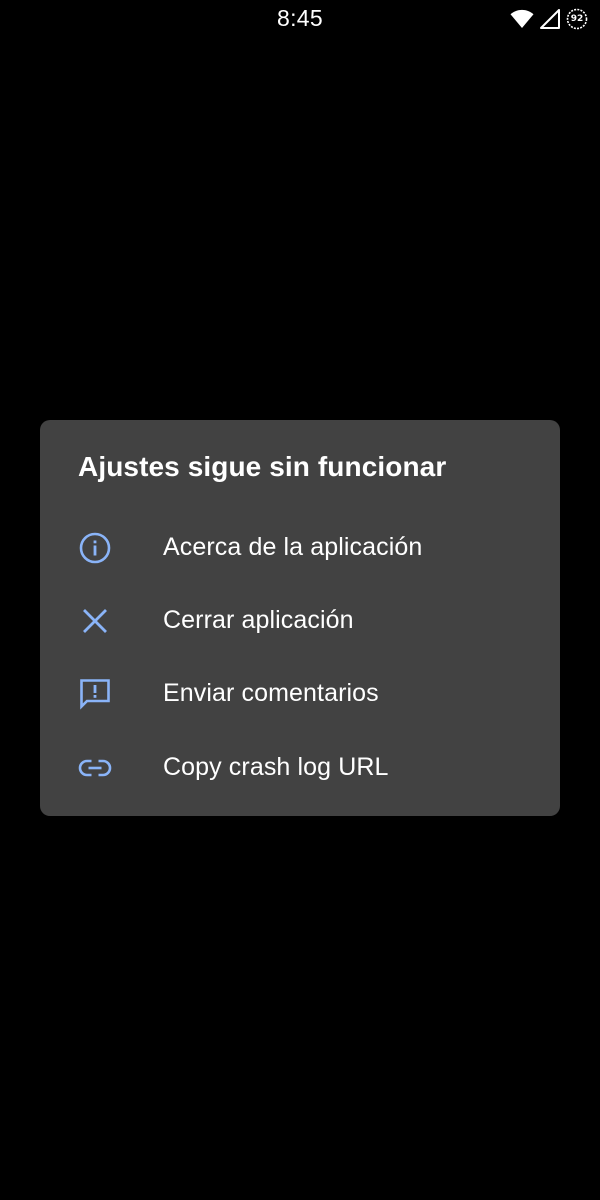  What do you see at coordinates (293, 547) in the screenshot?
I see `app-info-label: Acerca de la aplicación` at bounding box center [293, 547].